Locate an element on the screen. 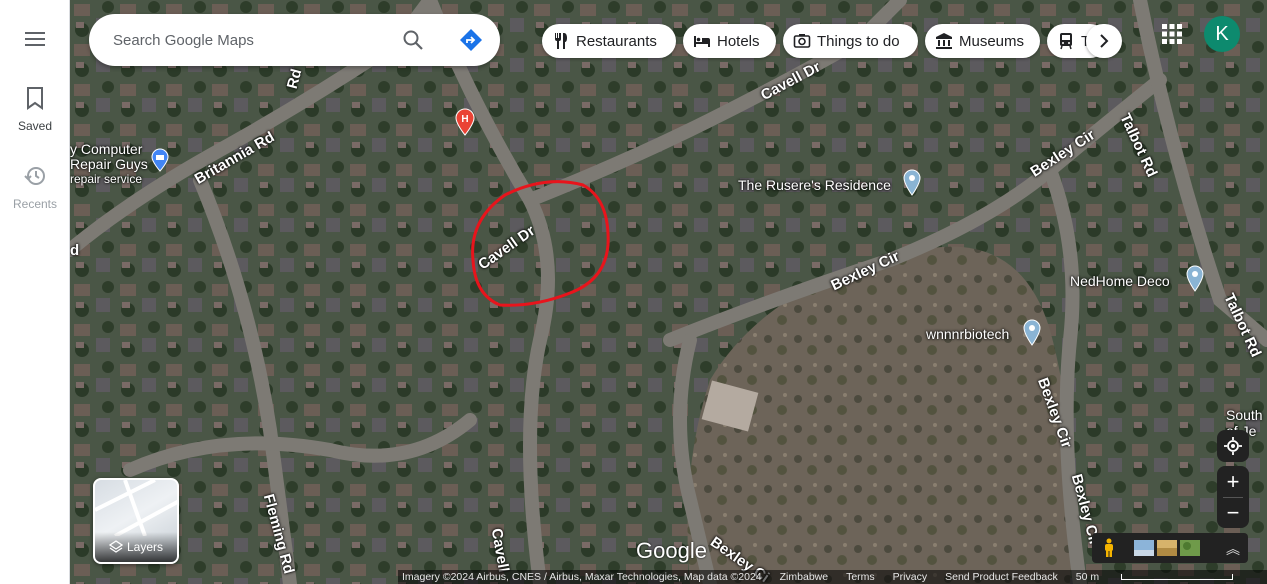 This screenshot has width=1267, height=584. bed-icon is located at coordinates (702, 41).